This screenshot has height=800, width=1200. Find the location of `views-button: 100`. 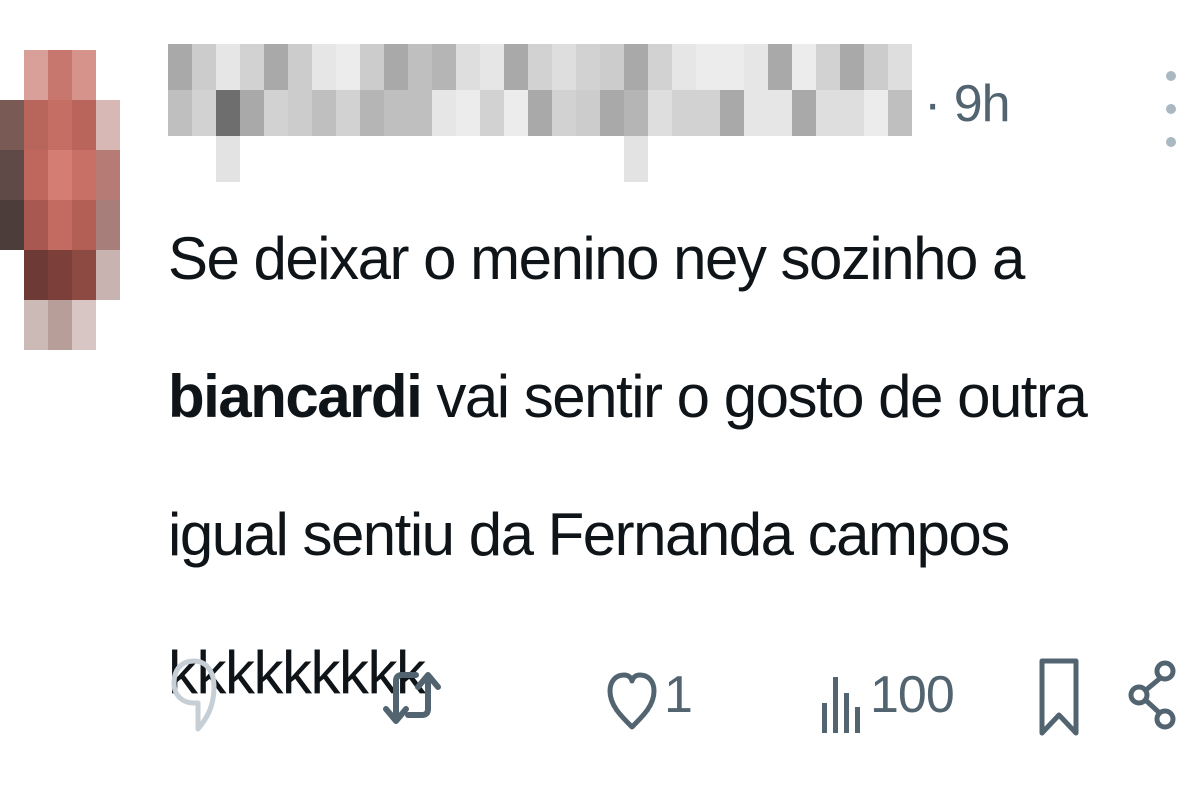

views-button: 100 is located at coordinates (886, 695).